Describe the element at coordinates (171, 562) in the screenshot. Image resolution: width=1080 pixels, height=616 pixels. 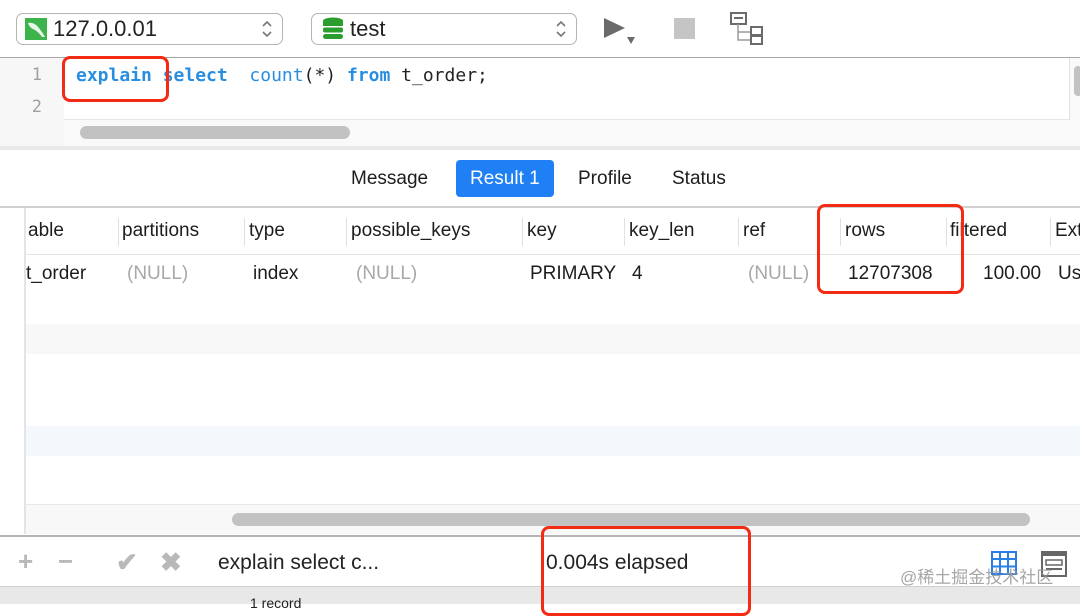
I see `x-icon: ✖` at that location.